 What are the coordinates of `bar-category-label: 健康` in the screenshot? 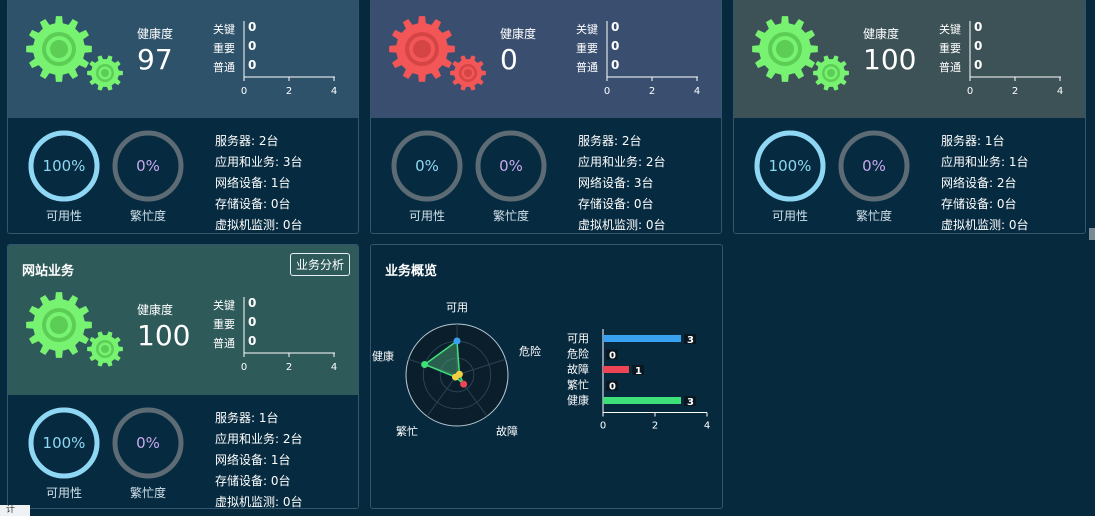 It's located at (578, 400).